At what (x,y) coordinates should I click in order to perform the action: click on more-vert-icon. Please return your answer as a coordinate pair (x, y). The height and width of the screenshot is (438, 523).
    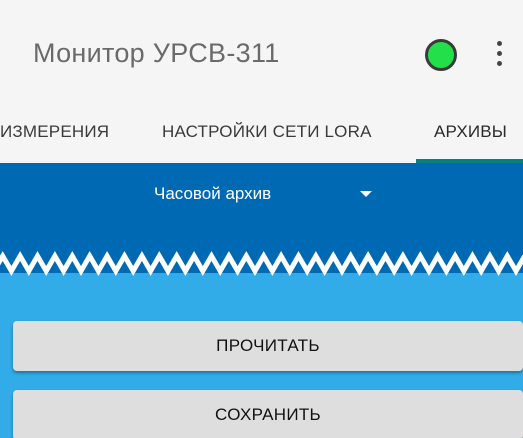
    Looking at the image, I should click on (499, 56).